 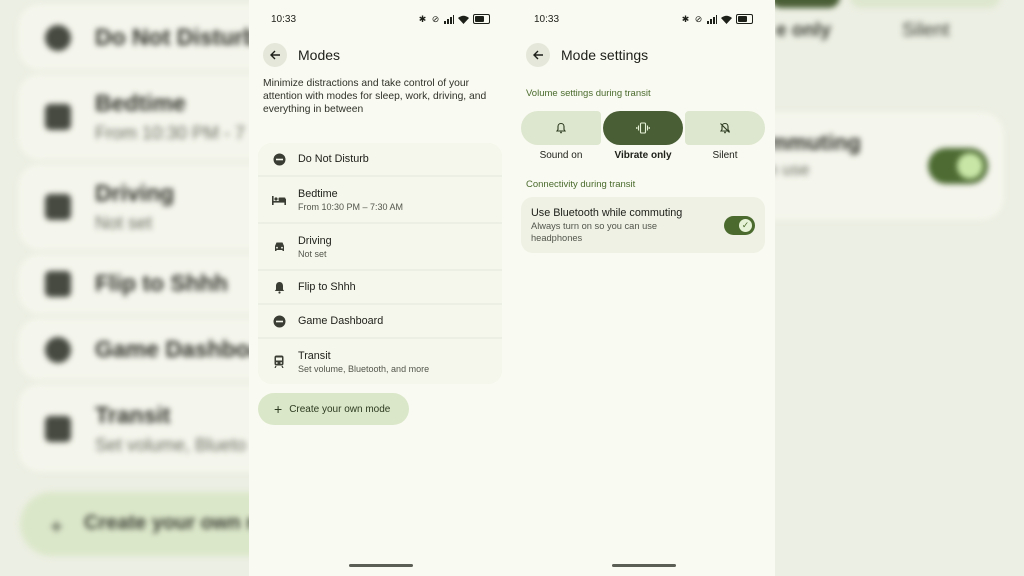 I want to click on bg-item-title: Bedtime, so click(x=140, y=103).